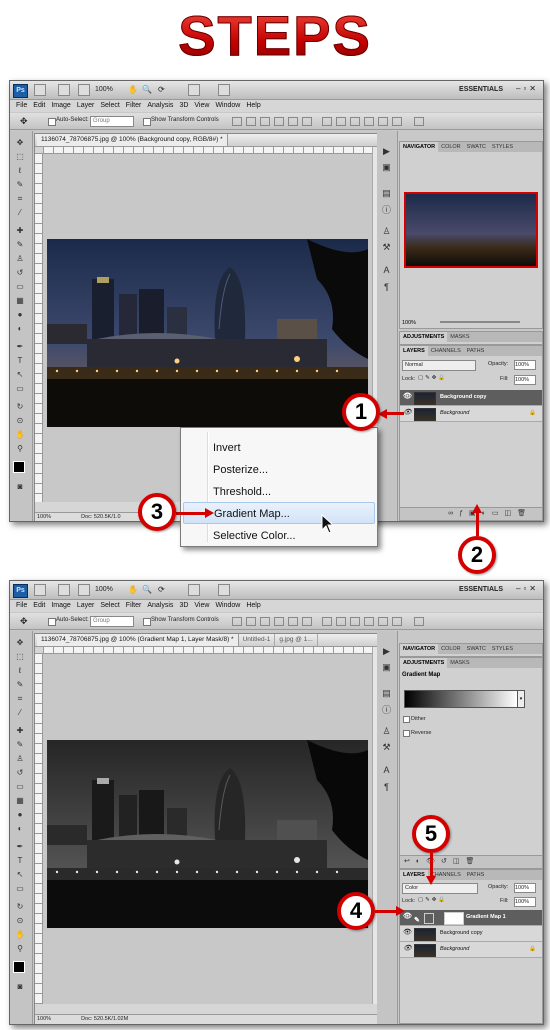 Image resolution: width=550 pixels, height=1030 pixels. Describe the element at coordinates (20, 329) in the screenshot. I see `dodge-tool-icon: ◐` at that location.